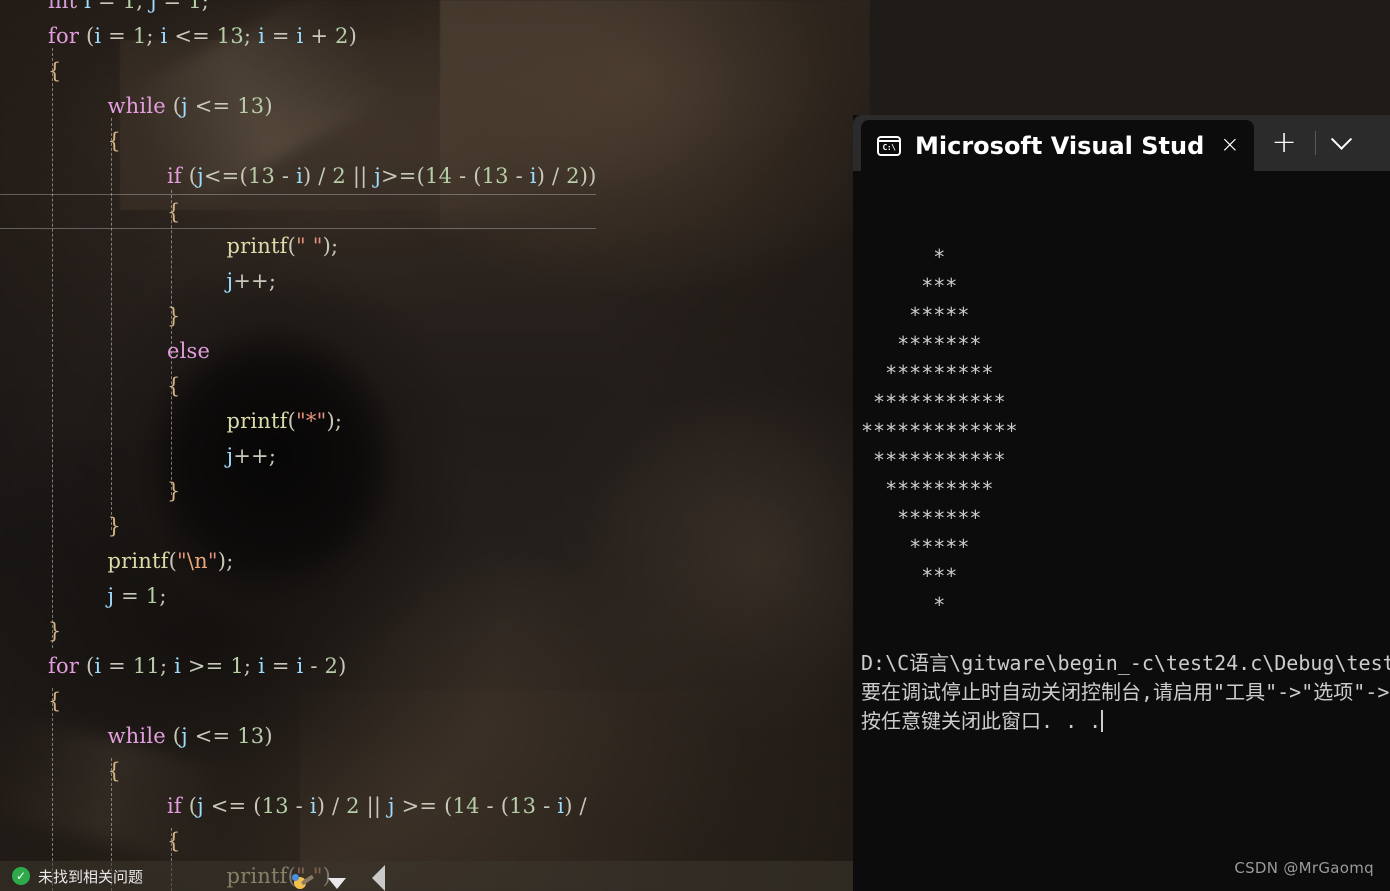  What do you see at coordinates (323, 36) in the screenshot?
I see `code-token: +` at bounding box center [323, 36].